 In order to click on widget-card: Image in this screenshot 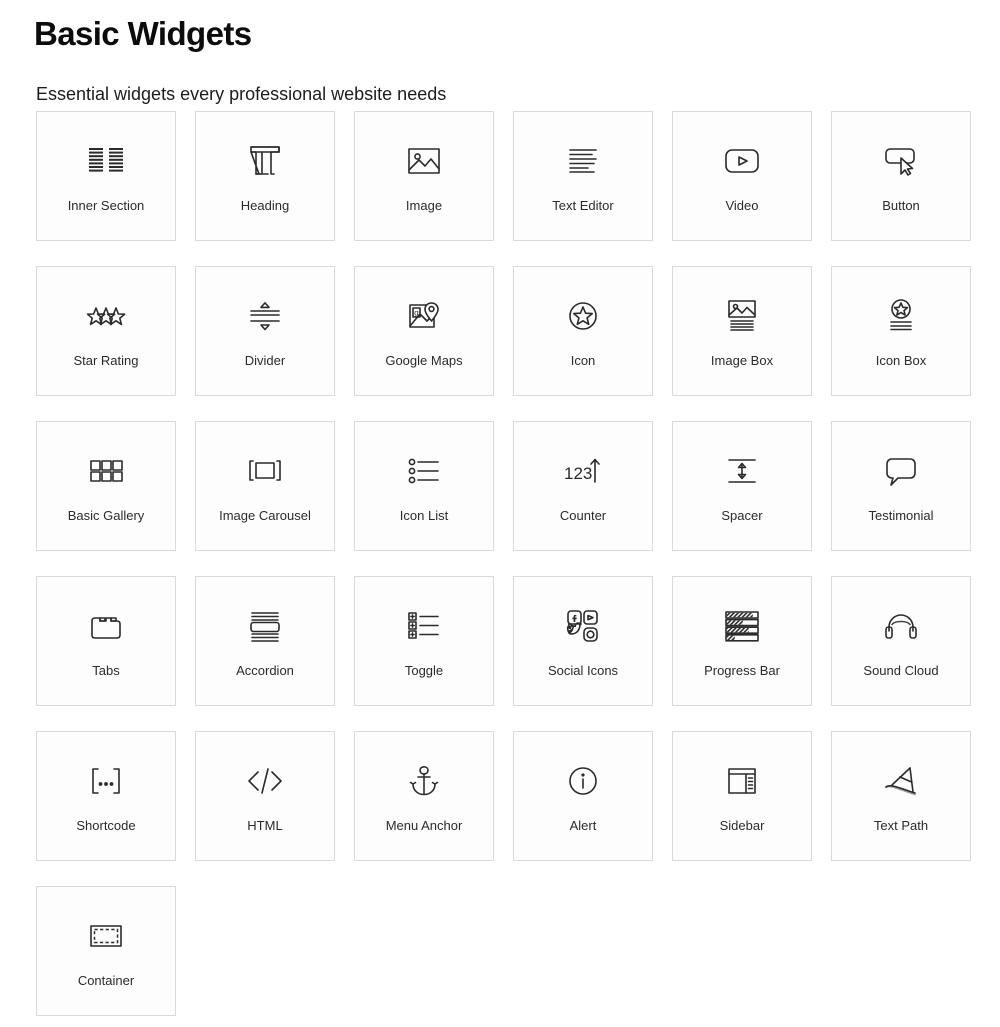, I will do `click(424, 176)`.